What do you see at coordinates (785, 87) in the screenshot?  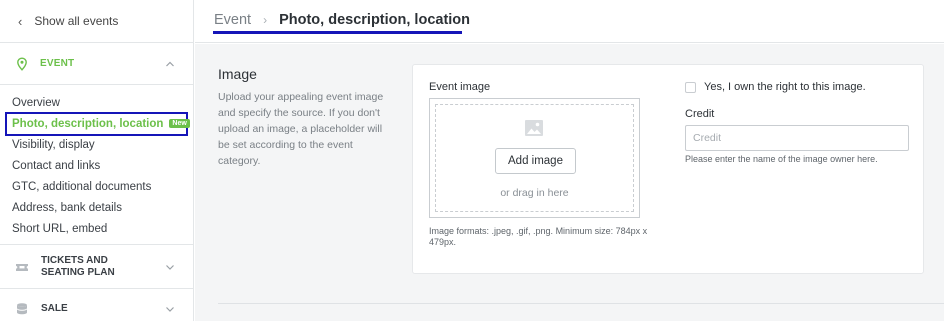 I see `own-right-label: Yes, I own the right to this image.` at bounding box center [785, 87].